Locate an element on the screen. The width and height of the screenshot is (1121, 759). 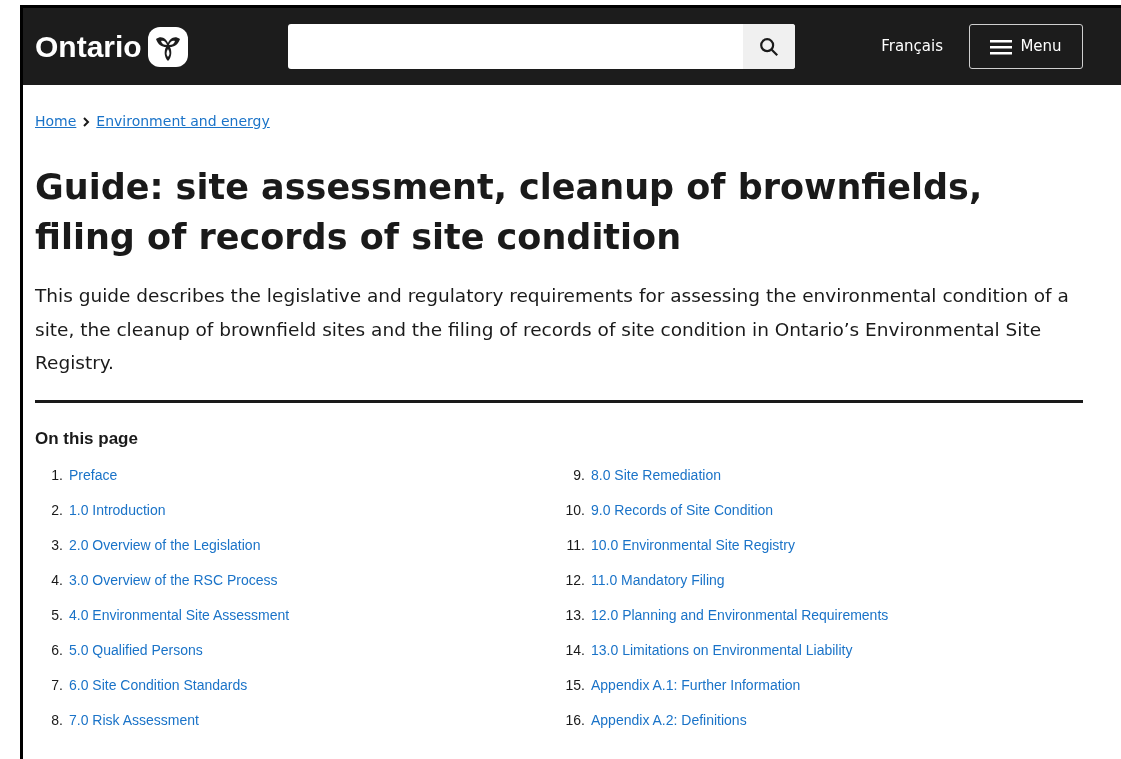
search-icon is located at coordinates (768, 46).